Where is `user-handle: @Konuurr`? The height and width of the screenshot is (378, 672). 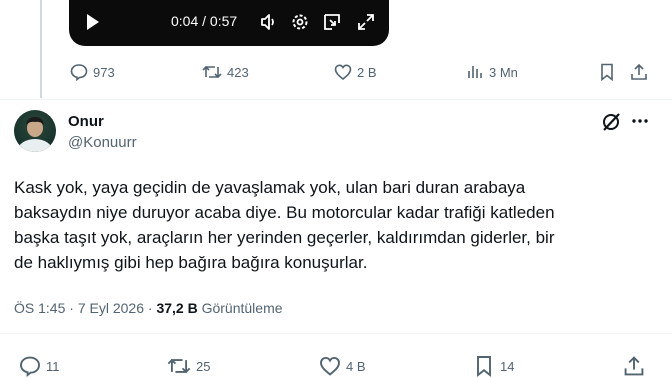
user-handle: @Konuurr is located at coordinates (102, 142).